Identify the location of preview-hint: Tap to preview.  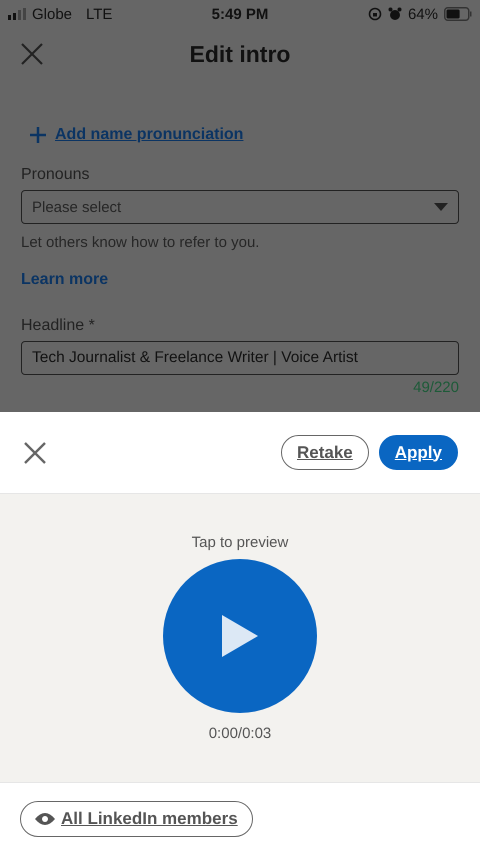
(240, 542).